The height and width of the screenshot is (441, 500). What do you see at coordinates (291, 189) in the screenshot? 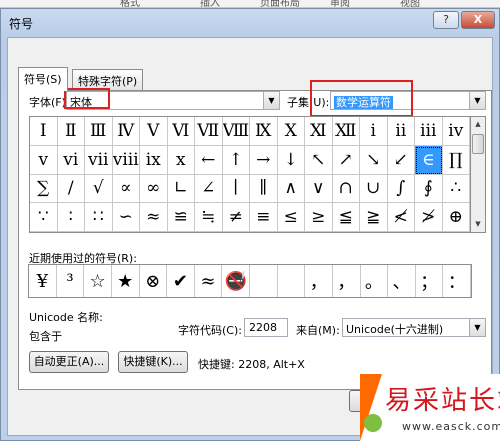
I see `symbol-cell: ∧` at bounding box center [291, 189].